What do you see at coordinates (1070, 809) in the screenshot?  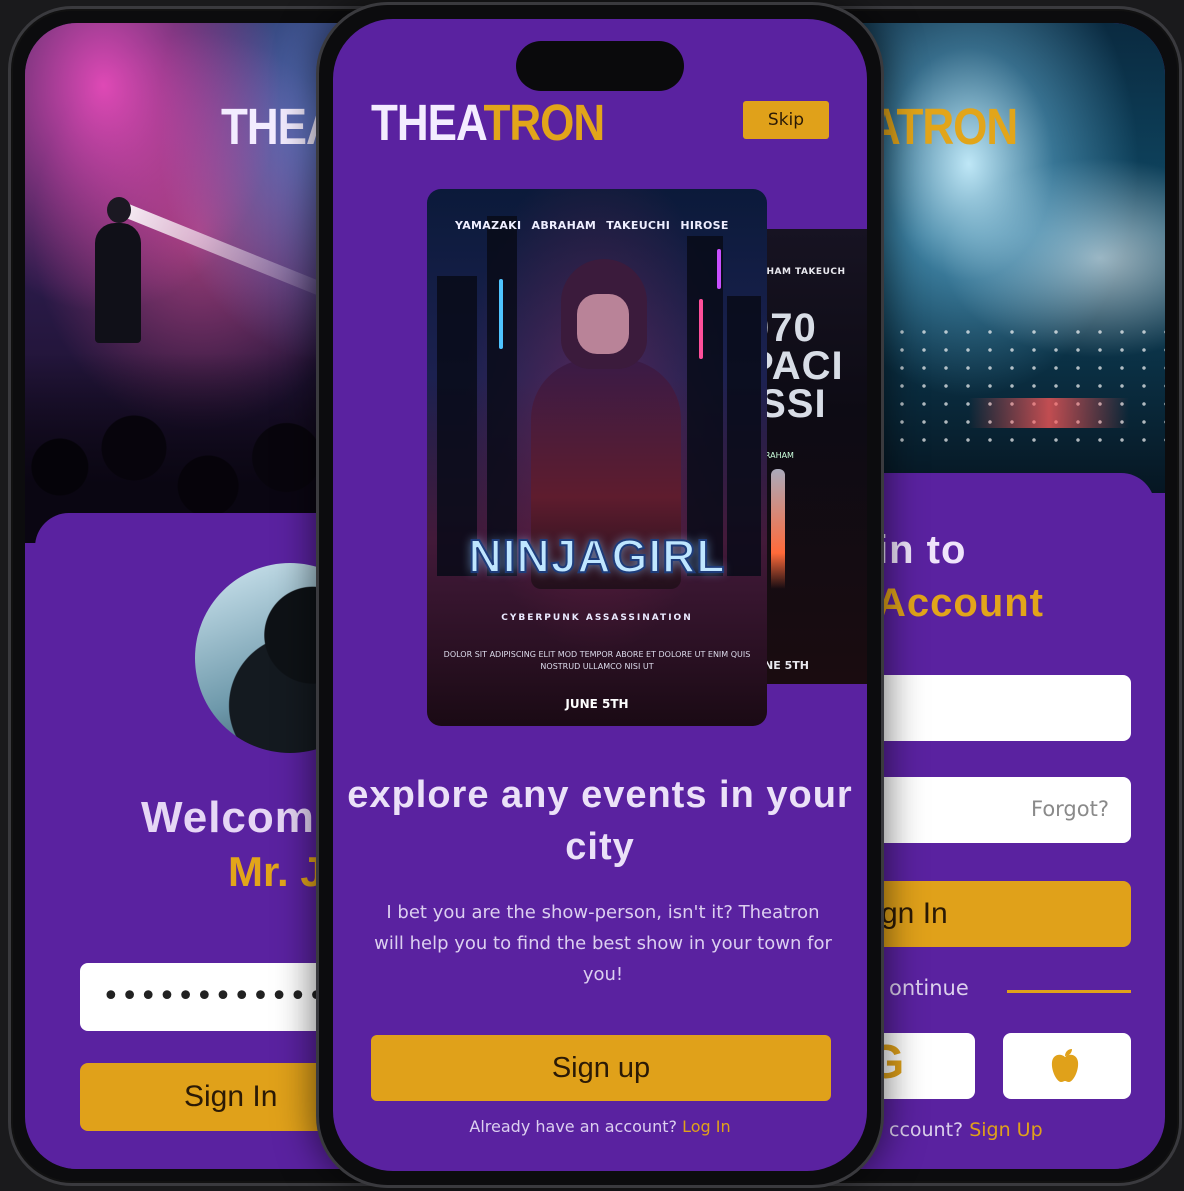 I see `forgot-password-link: Forgot?` at bounding box center [1070, 809].